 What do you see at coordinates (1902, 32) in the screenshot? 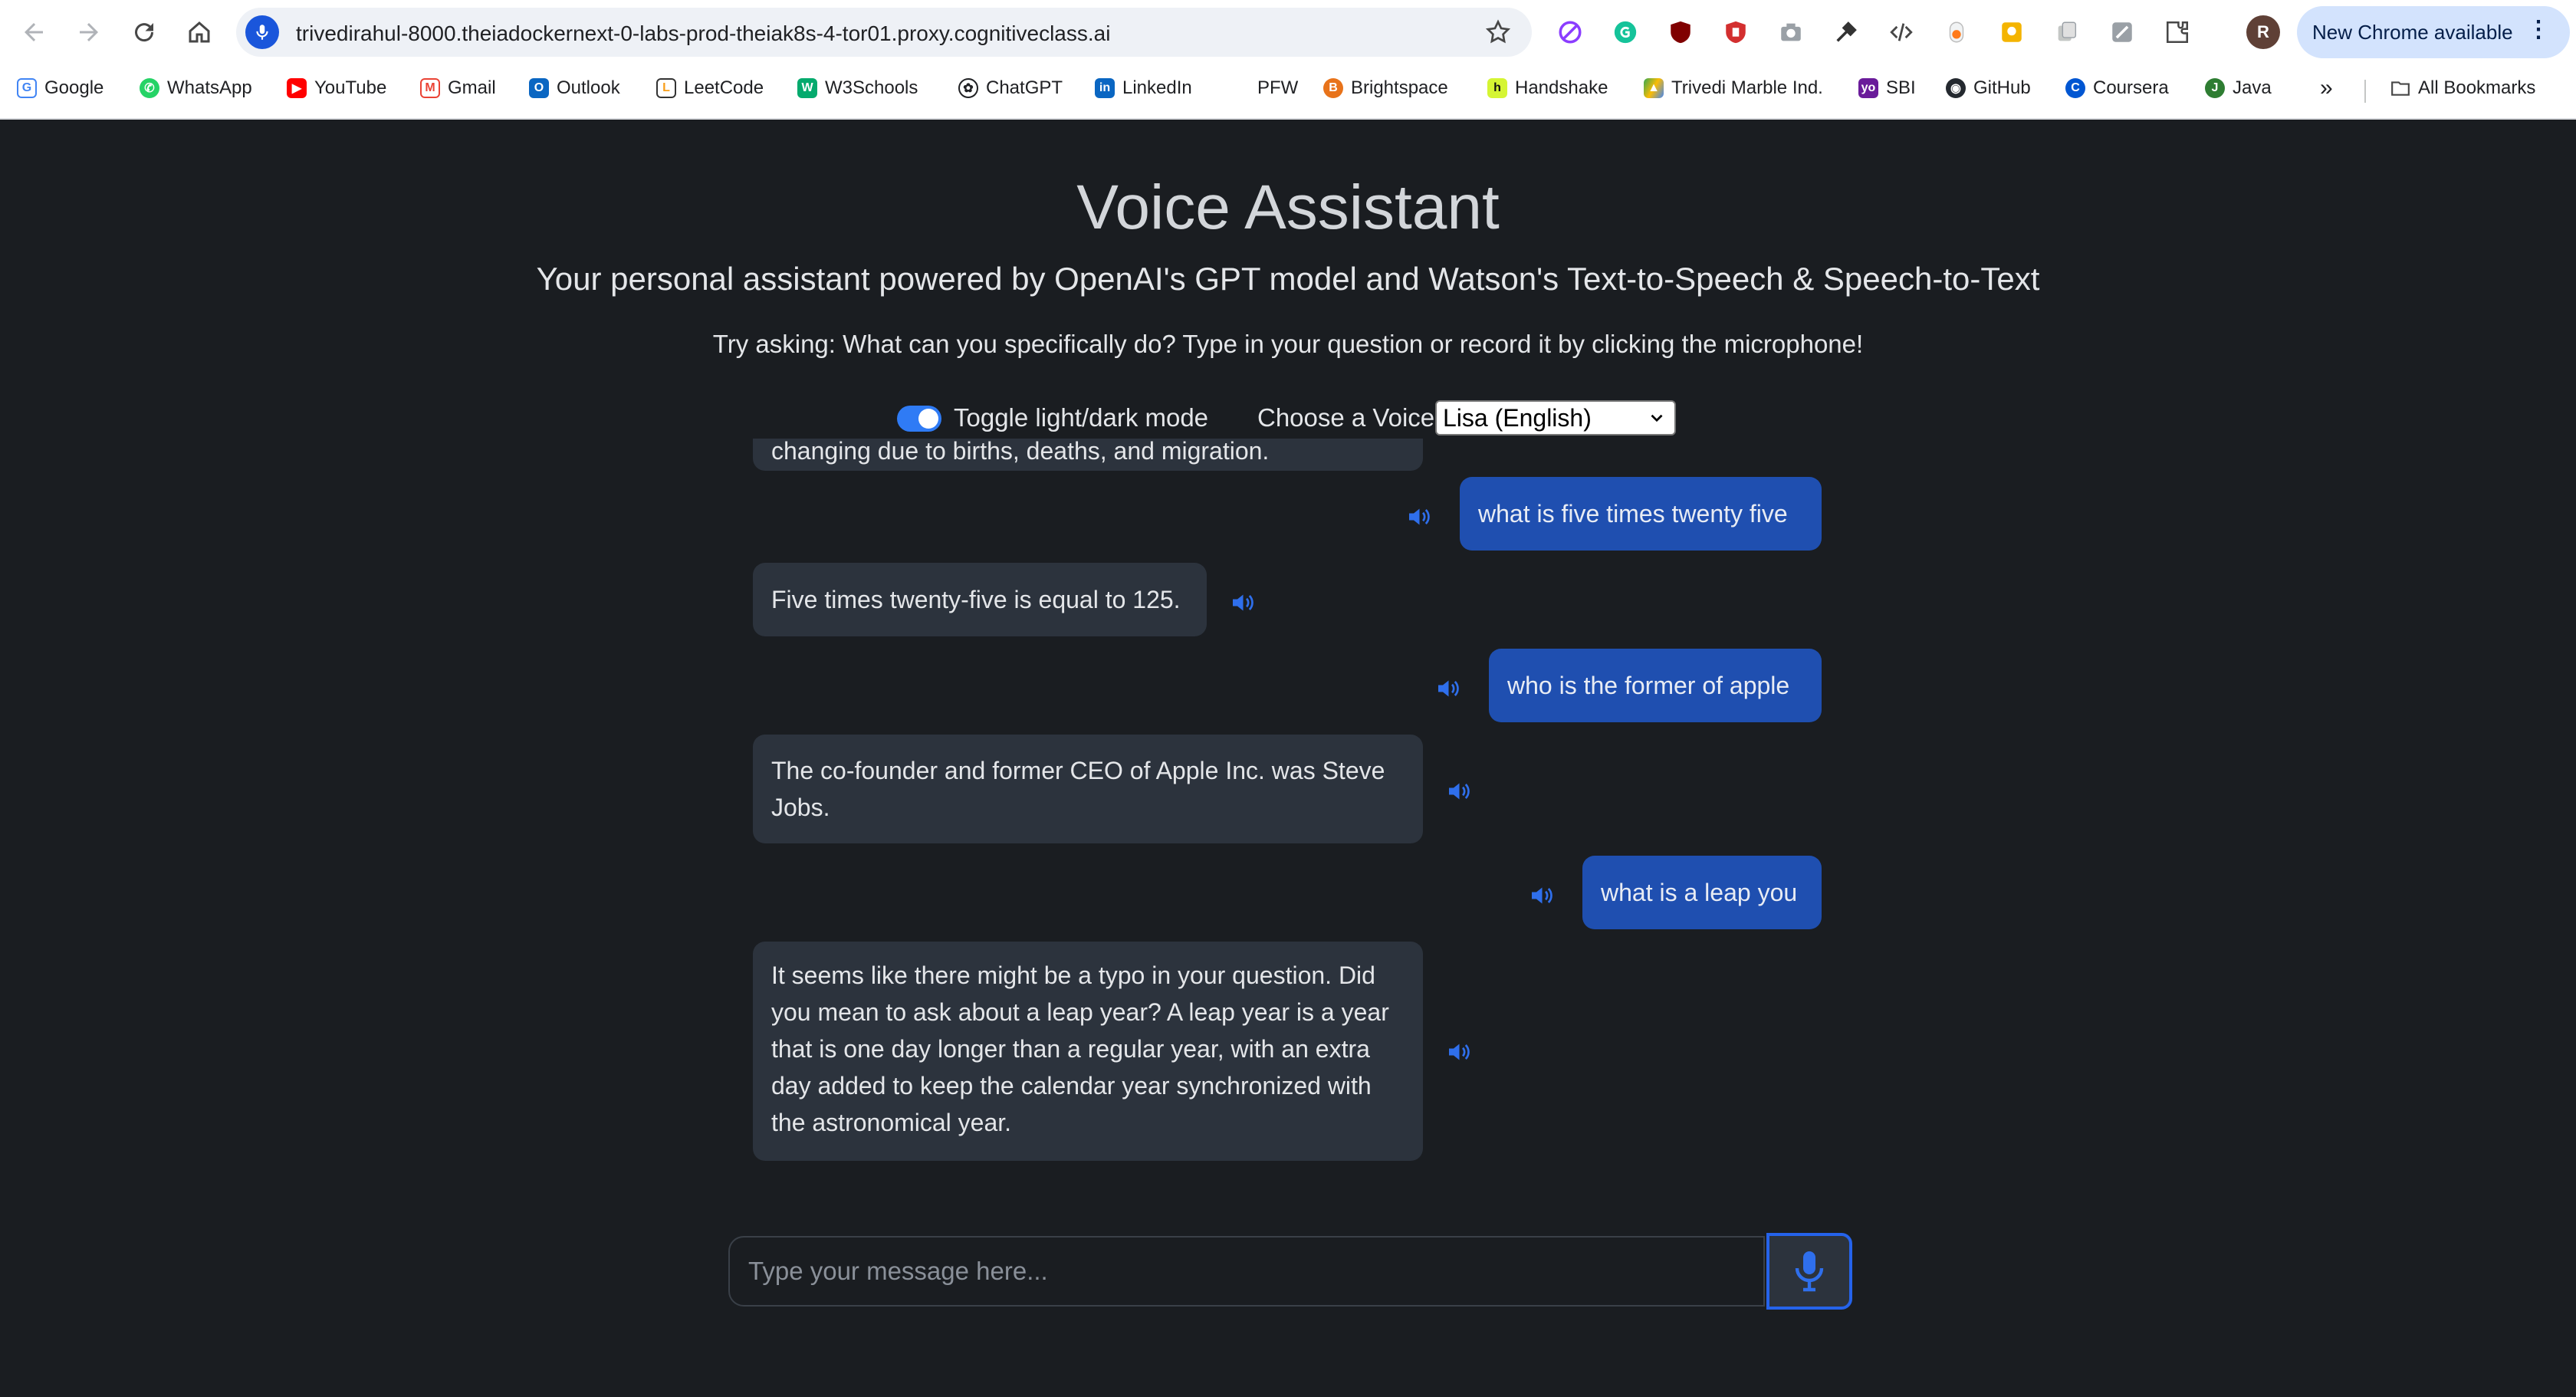
I see `code-icon` at bounding box center [1902, 32].